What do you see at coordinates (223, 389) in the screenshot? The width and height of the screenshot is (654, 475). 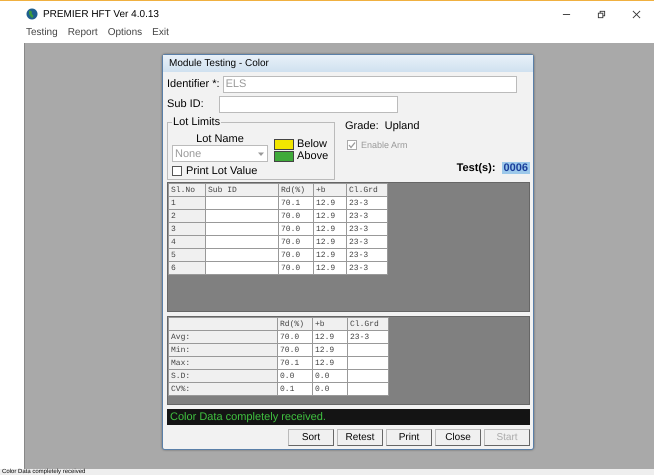 I see `row-header: CV%:` at bounding box center [223, 389].